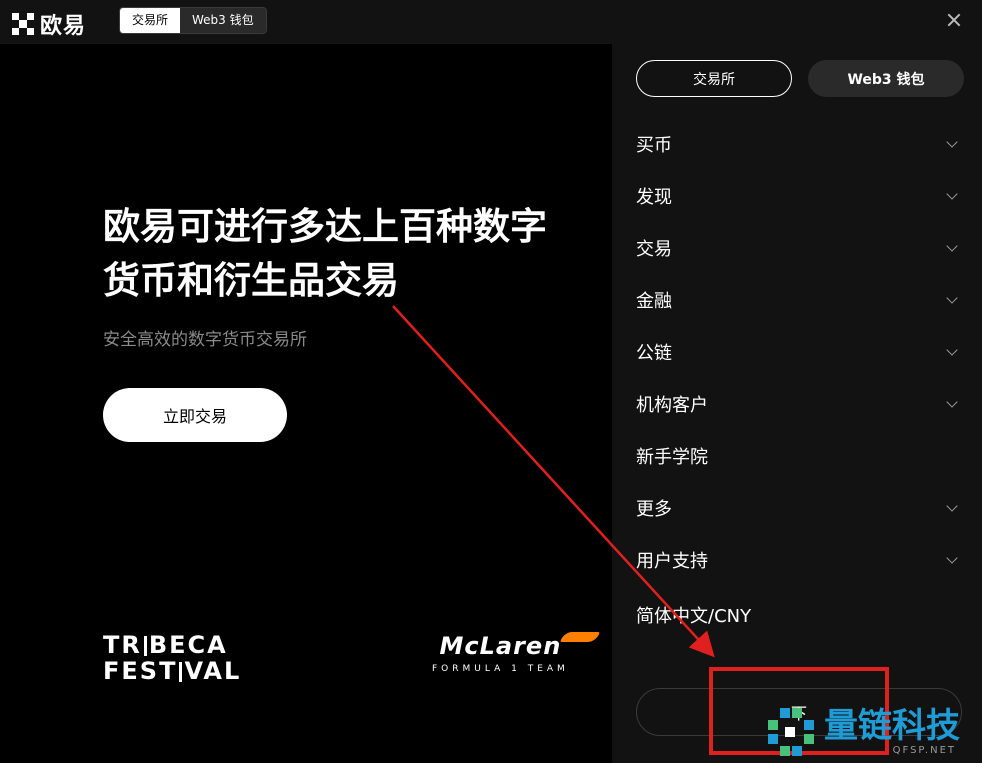 Image resolution: width=982 pixels, height=763 pixels. What do you see at coordinates (924, 750) in the screenshot?
I see `watermark-domain: QFSP.NET` at bounding box center [924, 750].